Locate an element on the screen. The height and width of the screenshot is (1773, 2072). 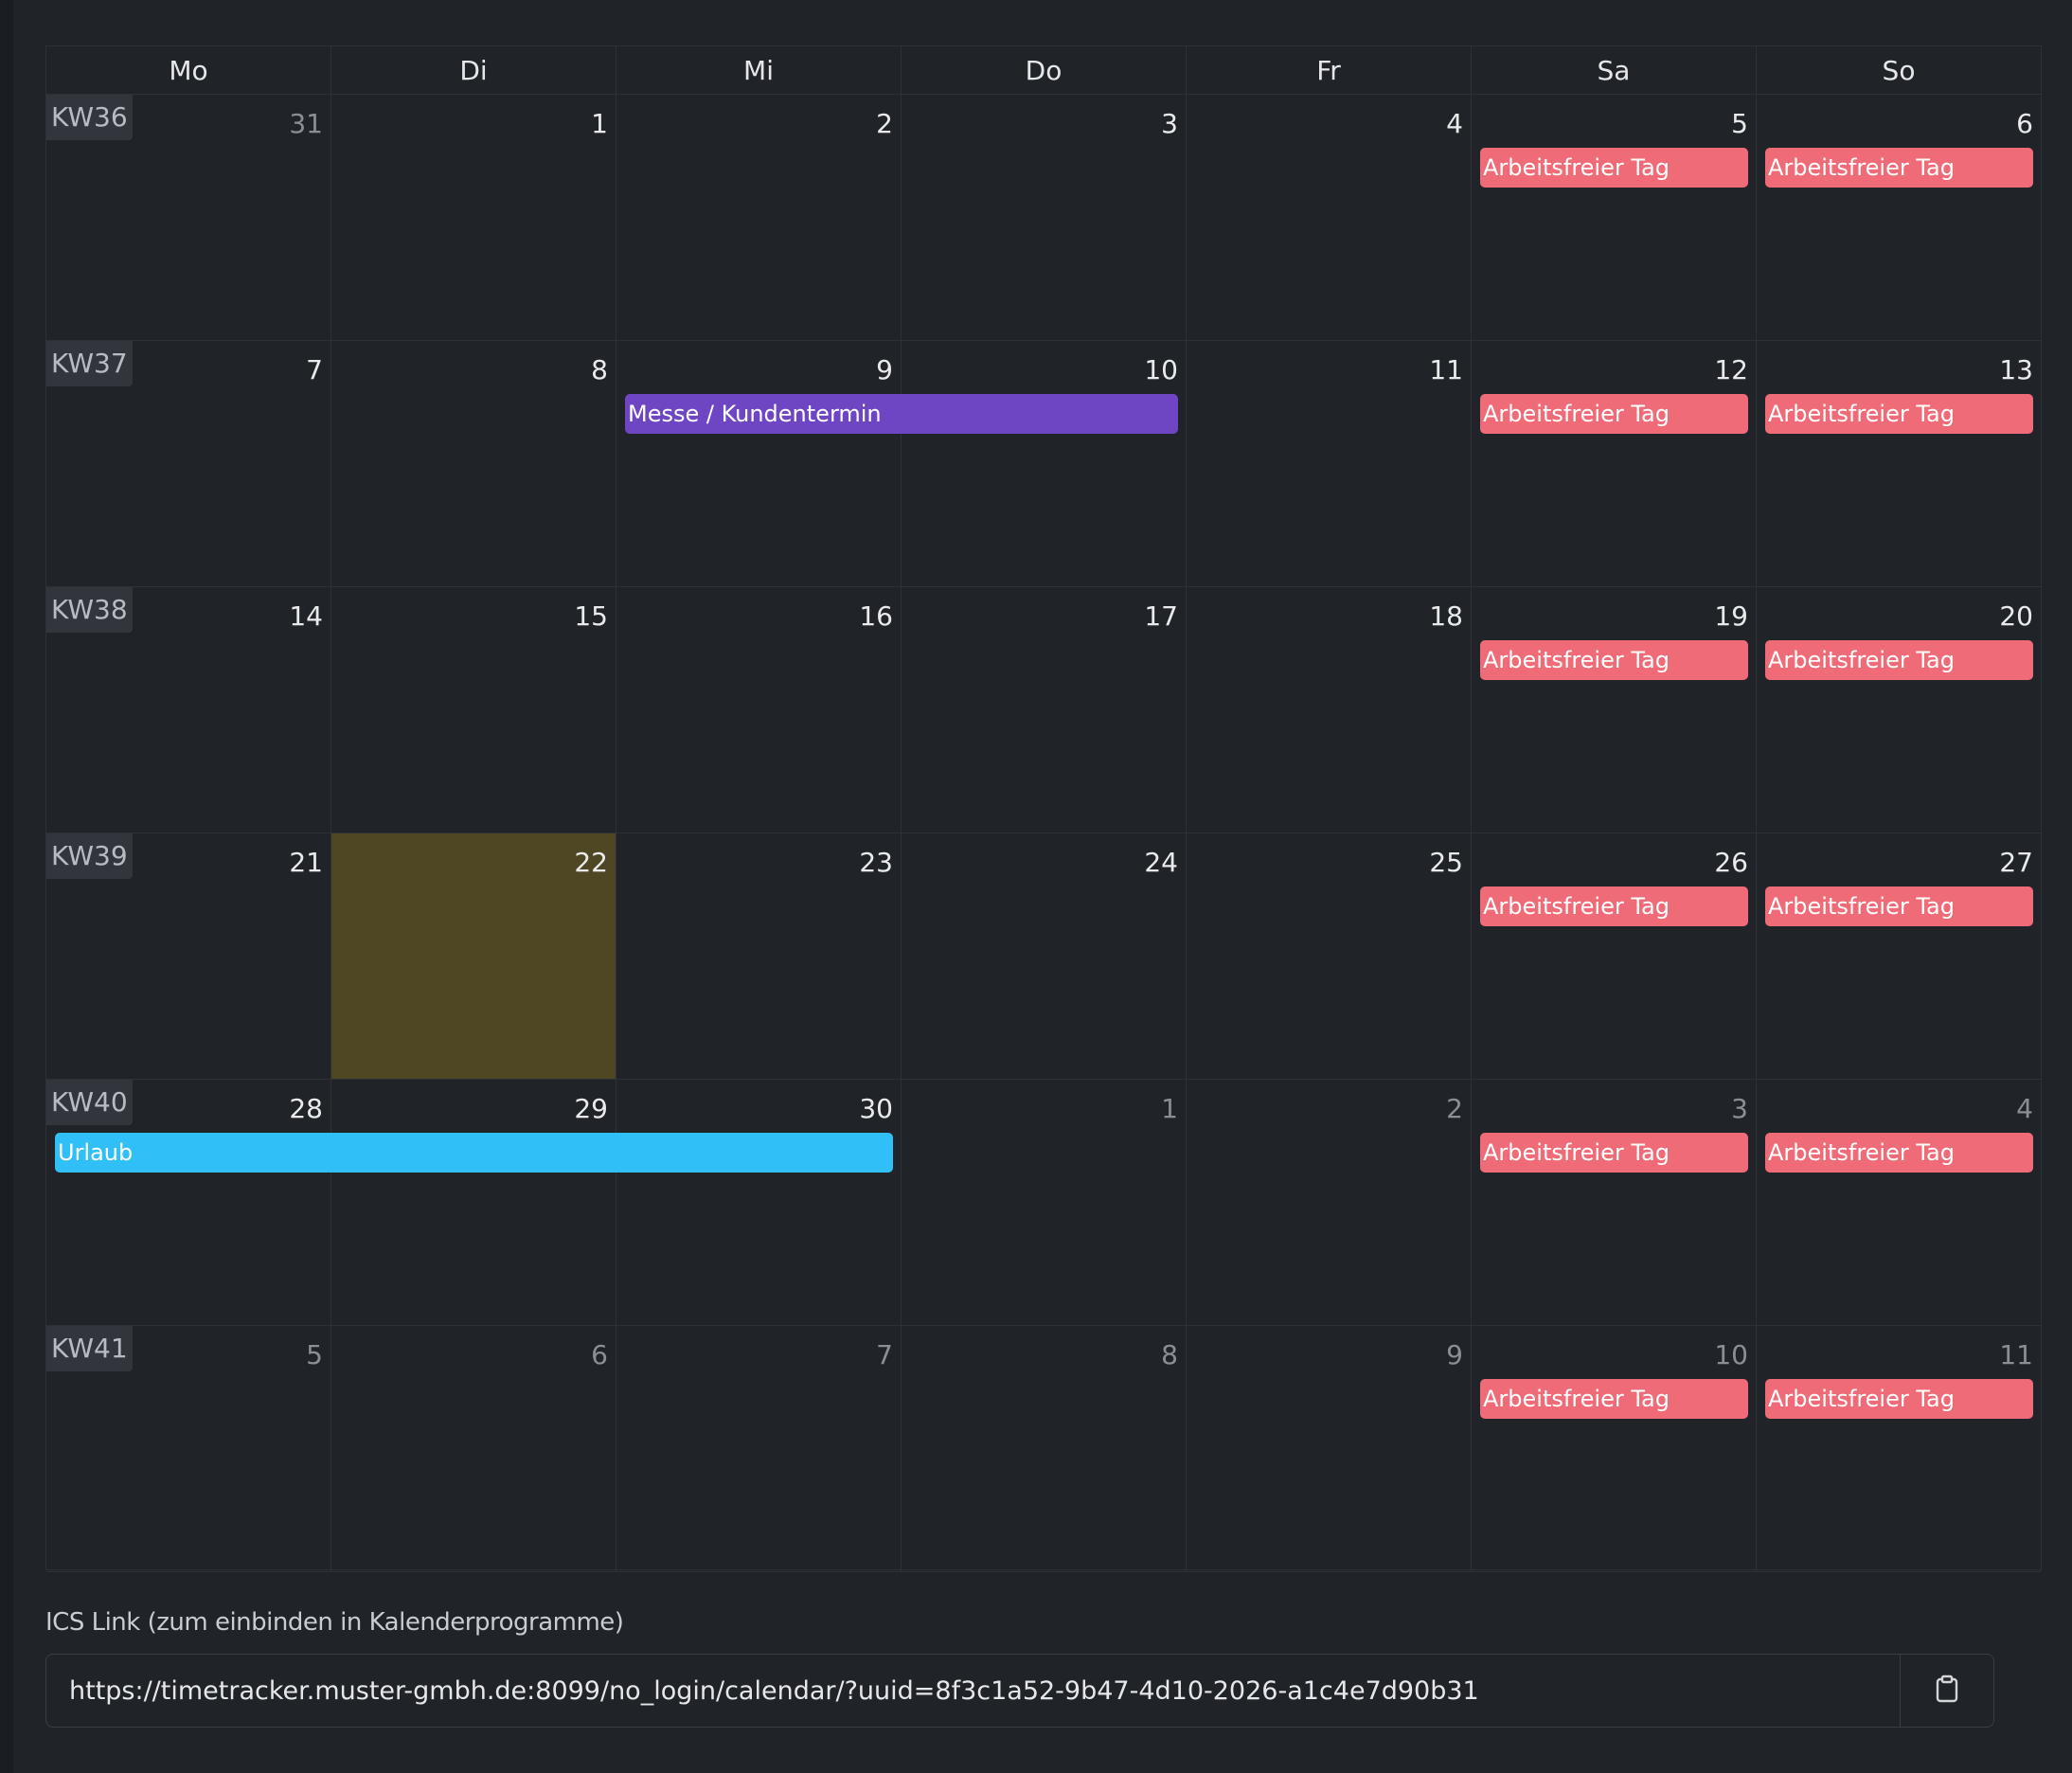
day-number: 31 is located at coordinates (306, 123).